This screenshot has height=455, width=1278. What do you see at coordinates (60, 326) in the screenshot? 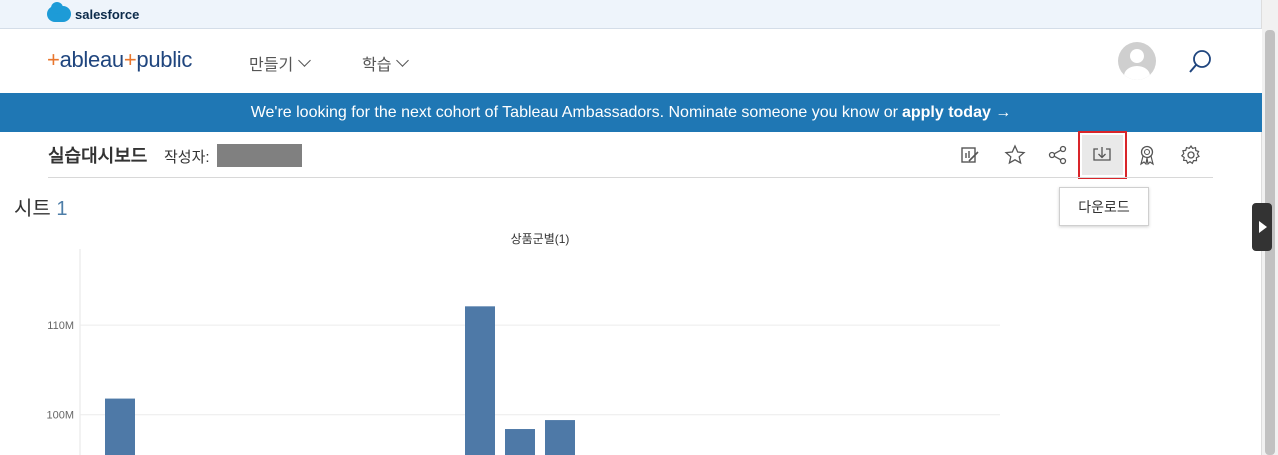
I see `y-tick-label: 110M` at bounding box center [60, 326].